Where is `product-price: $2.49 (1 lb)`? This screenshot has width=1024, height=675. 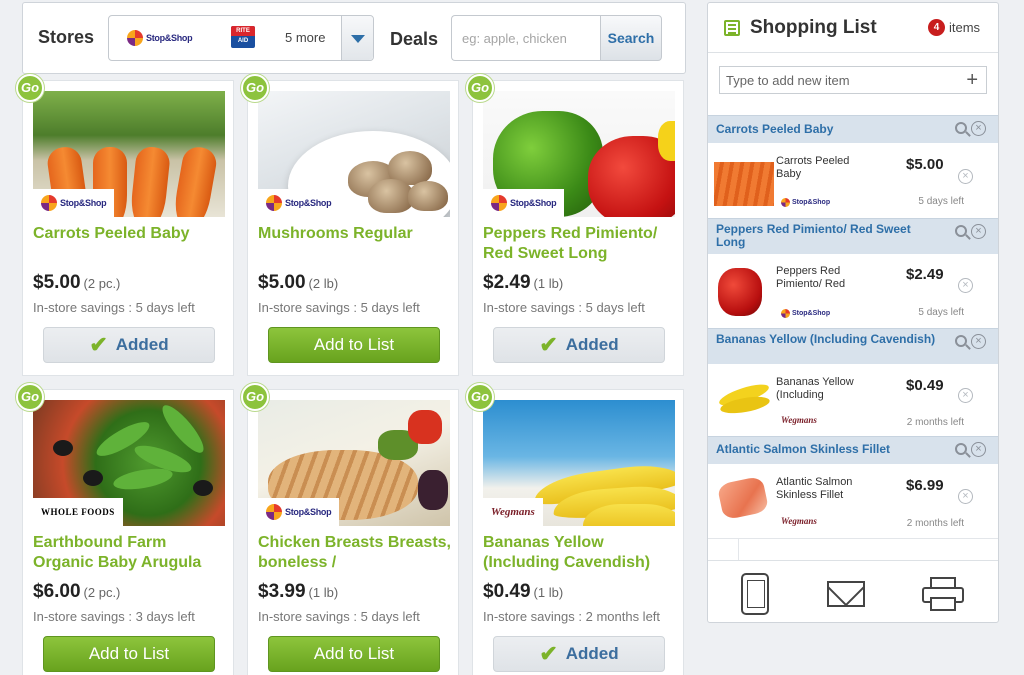
product-price: $2.49 (1 lb) is located at coordinates (523, 282).